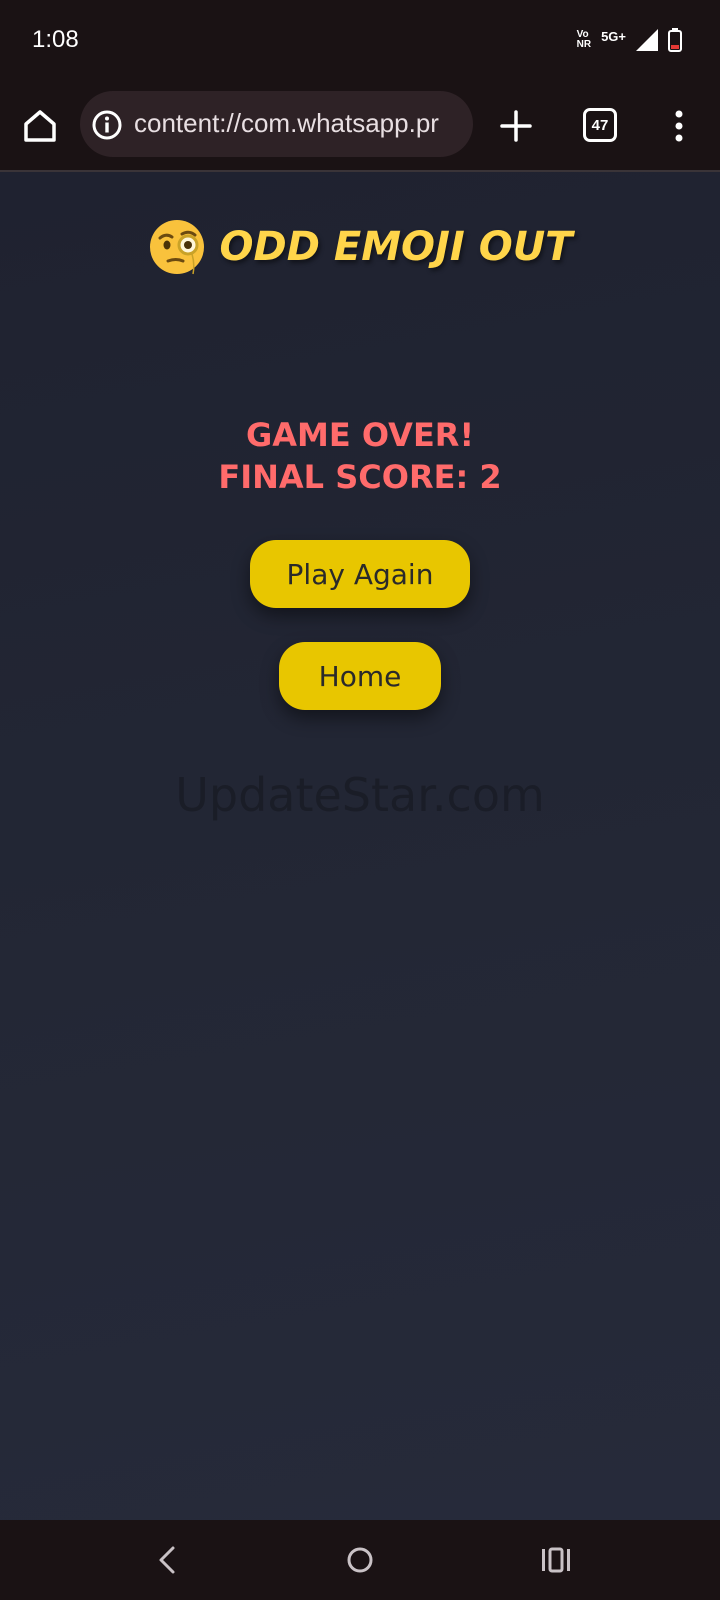 This screenshot has height=1600, width=720. What do you see at coordinates (675, 40) in the screenshot?
I see `battery-icon` at bounding box center [675, 40].